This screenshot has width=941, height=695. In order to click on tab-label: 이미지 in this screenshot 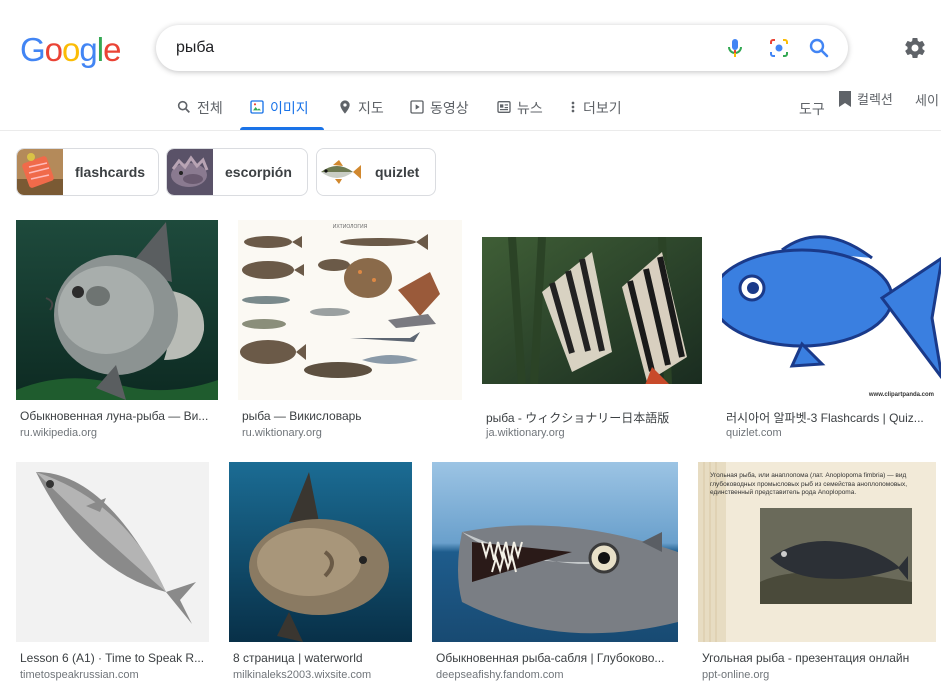, I will do `click(289, 108)`.